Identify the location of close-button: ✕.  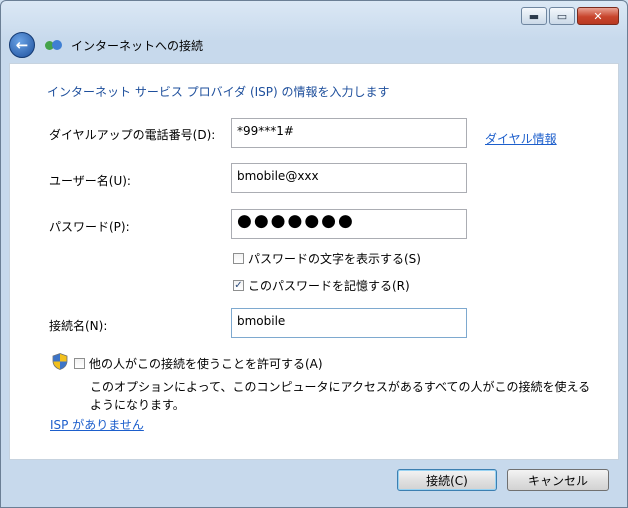
(598, 16).